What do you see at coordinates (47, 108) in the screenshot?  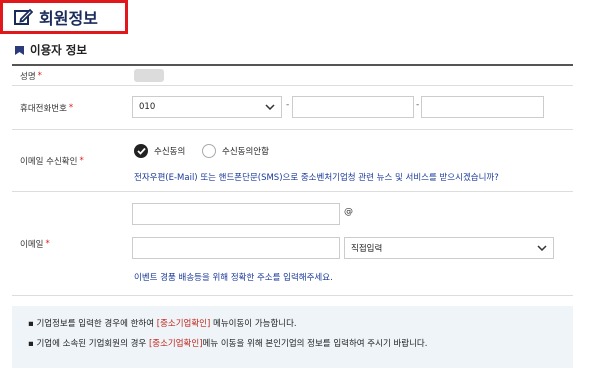 I see `phone-label: 휴대전화번호 *` at bounding box center [47, 108].